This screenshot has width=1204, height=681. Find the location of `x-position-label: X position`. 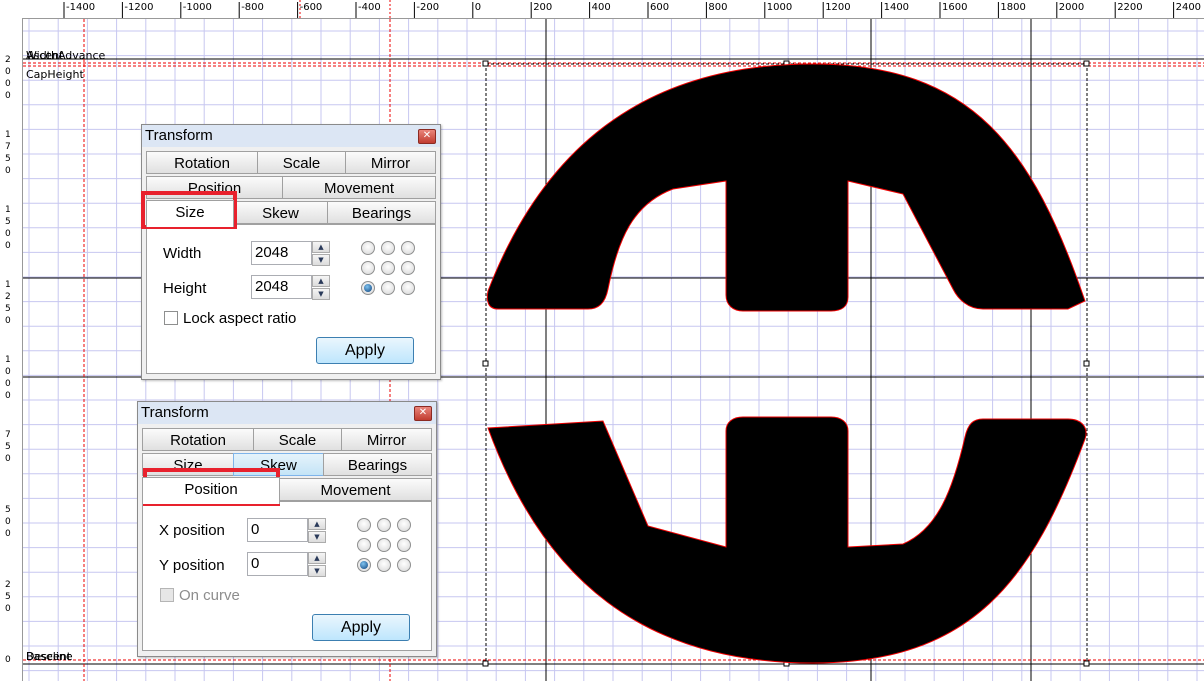

x-position-label: X position is located at coordinates (192, 530).